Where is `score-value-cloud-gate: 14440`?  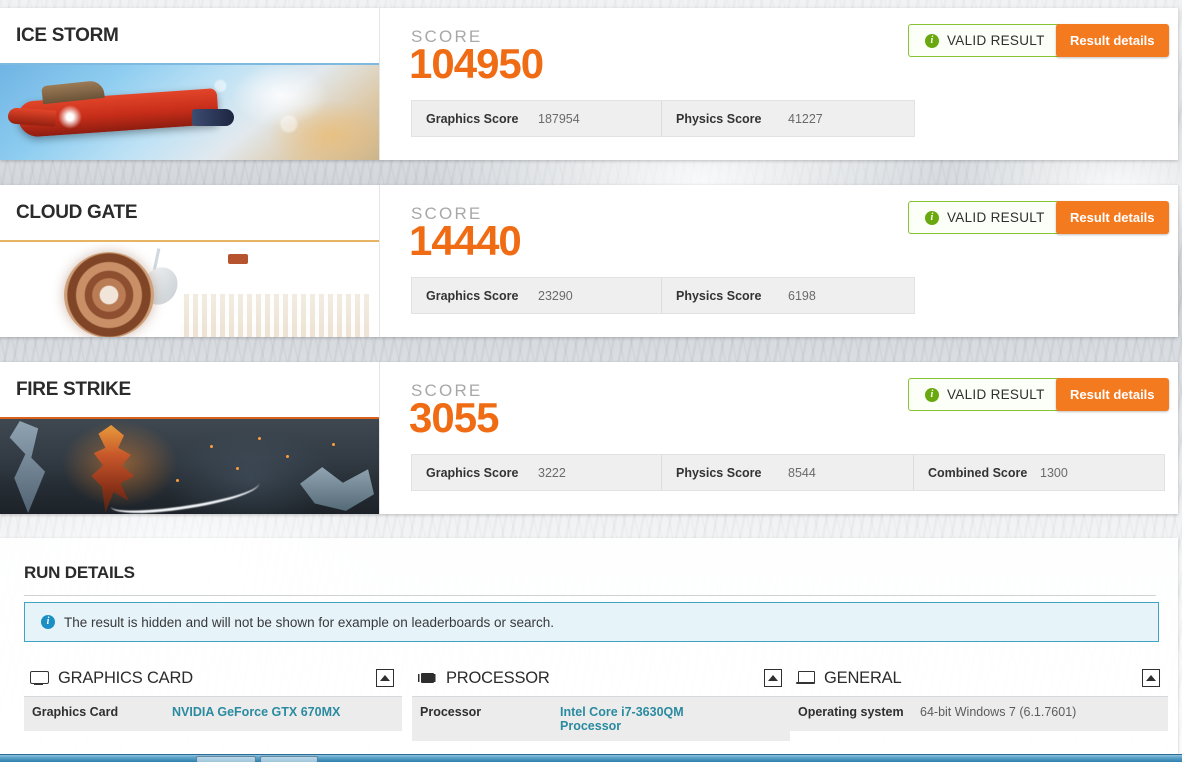 score-value-cloud-gate: 14440 is located at coordinates (465, 240).